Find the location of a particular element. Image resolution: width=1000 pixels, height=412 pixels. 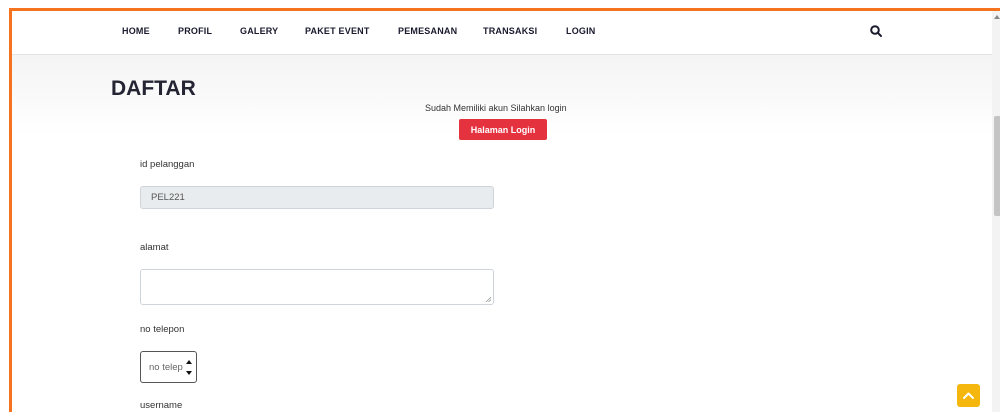

nav-galery: GALERY is located at coordinates (259, 31).